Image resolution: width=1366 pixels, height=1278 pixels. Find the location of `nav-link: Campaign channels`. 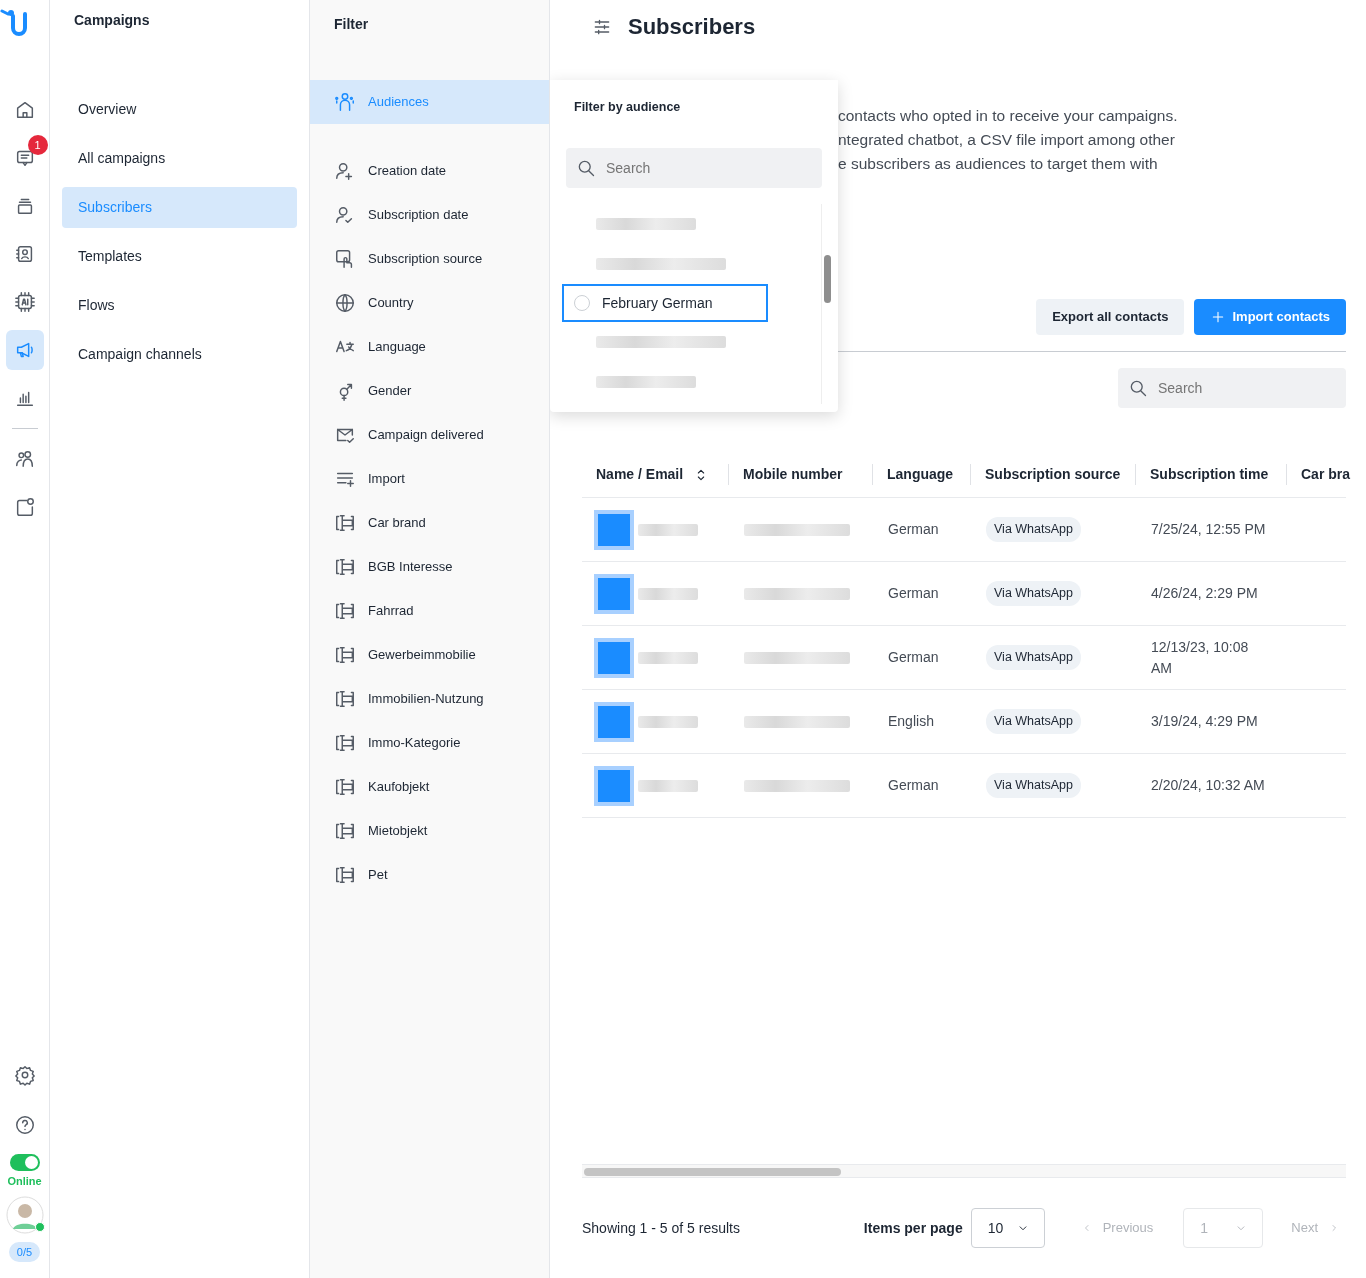

nav-link: Campaign channels is located at coordinates (179, 354).